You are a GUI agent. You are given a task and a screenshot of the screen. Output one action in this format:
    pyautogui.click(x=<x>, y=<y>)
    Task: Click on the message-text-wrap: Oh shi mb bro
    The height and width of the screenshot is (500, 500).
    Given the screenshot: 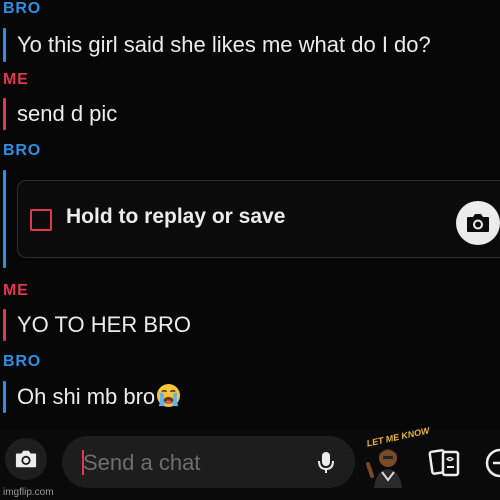 What is the action you would take?
    pyautogui.click(x=99, y=397)
    